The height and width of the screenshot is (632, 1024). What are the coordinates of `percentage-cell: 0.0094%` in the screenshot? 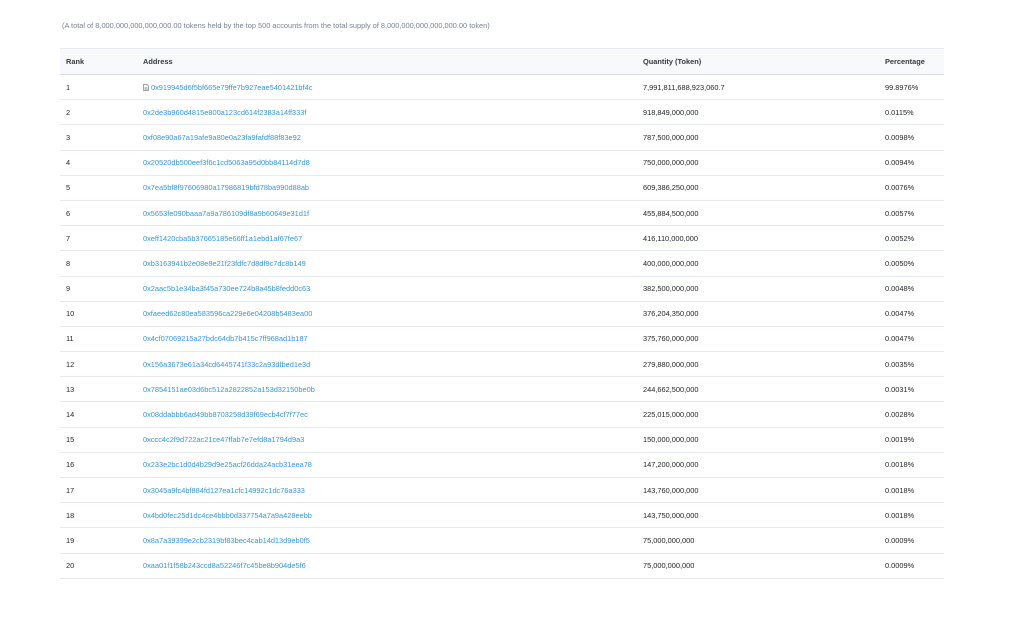 It's located at (914, 163).